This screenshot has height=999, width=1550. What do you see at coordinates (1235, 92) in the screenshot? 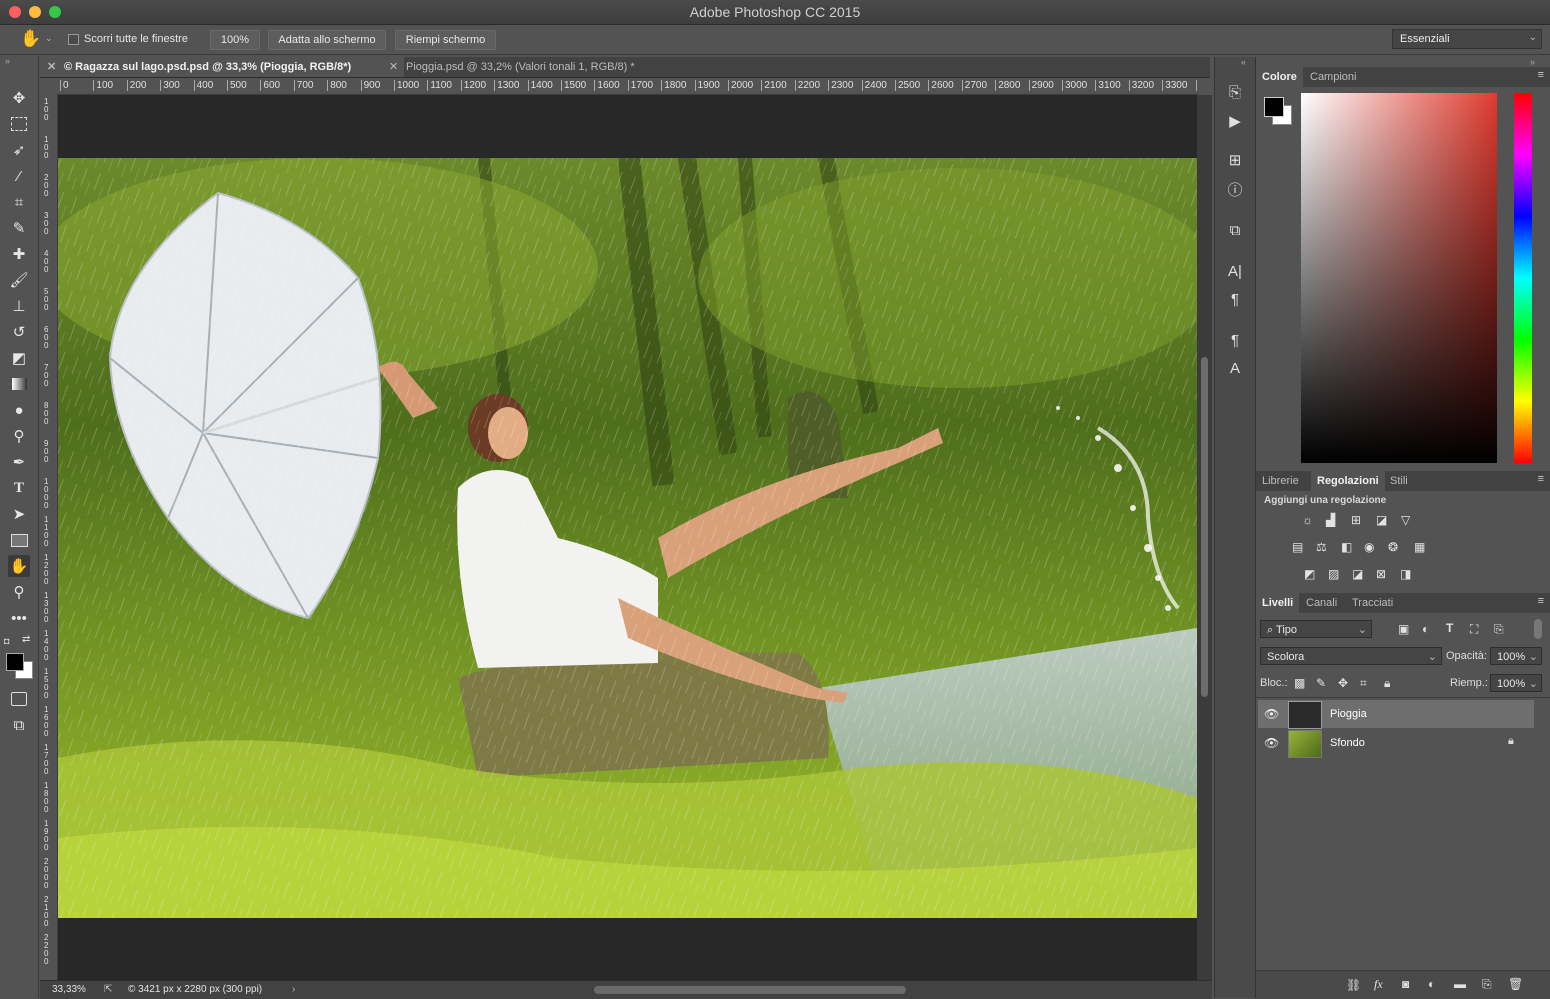
I see `history-panel-icon: ⎘` at bounding box center [1235, 92].